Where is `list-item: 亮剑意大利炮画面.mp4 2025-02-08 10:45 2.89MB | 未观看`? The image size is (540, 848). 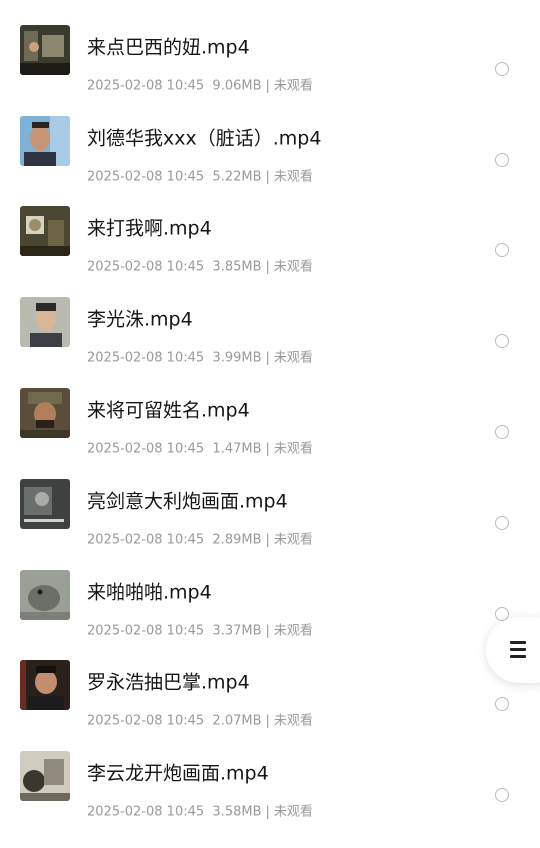 list-item: 亮剑意大利炮画面.mp4 2025-02-08 10:45 2.89MB | 未观看 is located at coordinates (270, 501).